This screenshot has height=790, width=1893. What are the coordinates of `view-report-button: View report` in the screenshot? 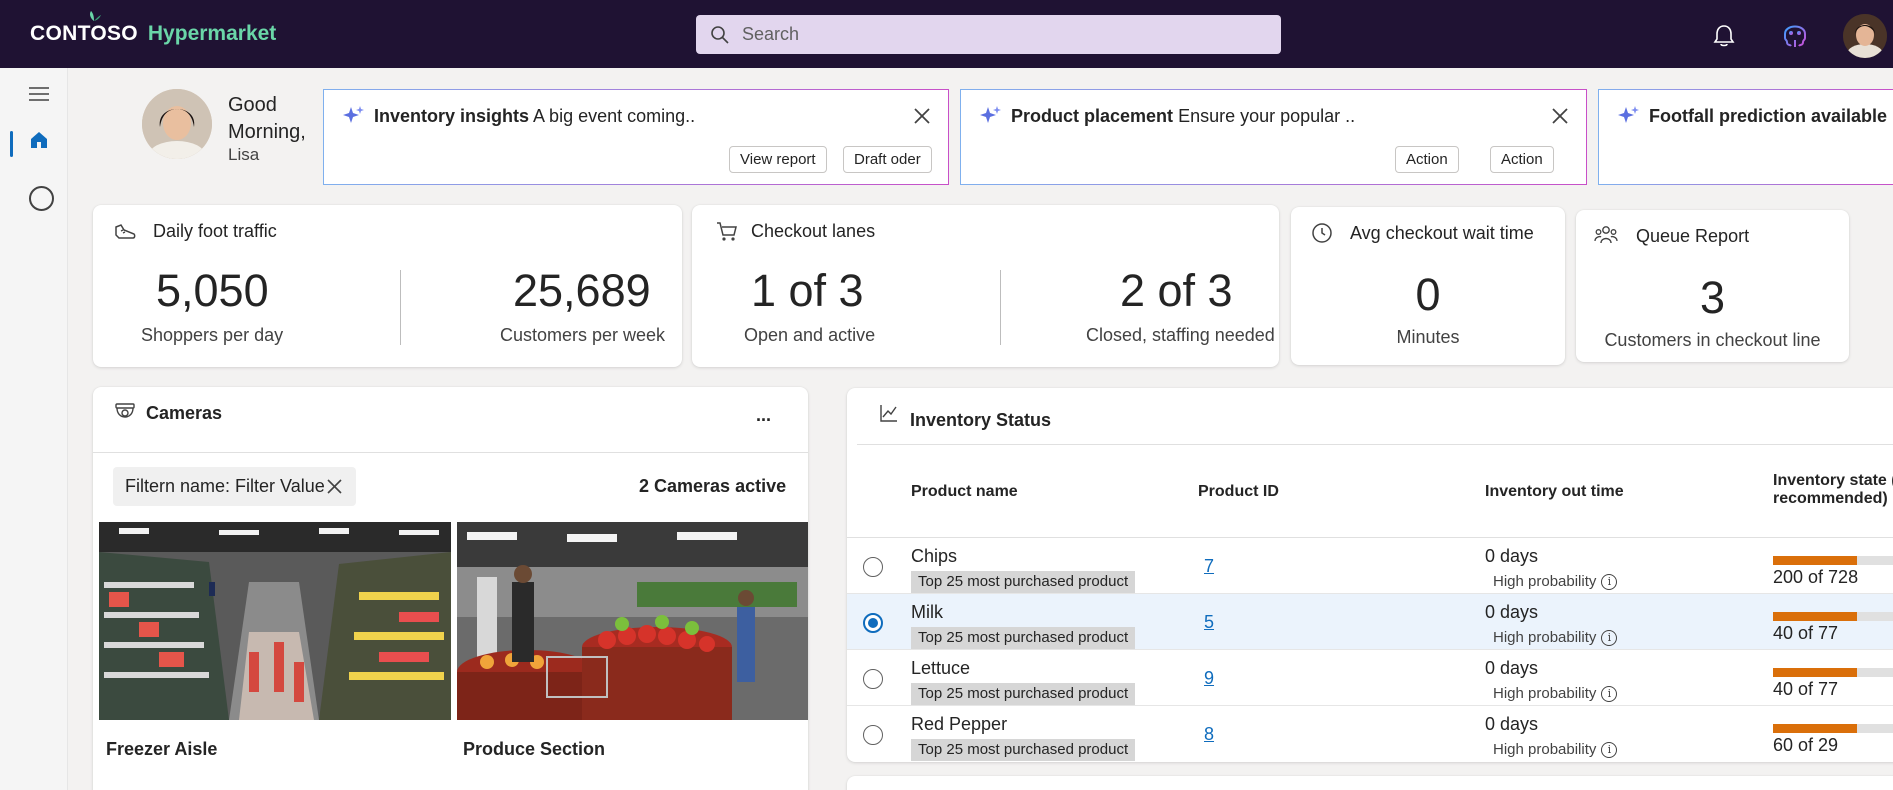 It's located at (778, 159).